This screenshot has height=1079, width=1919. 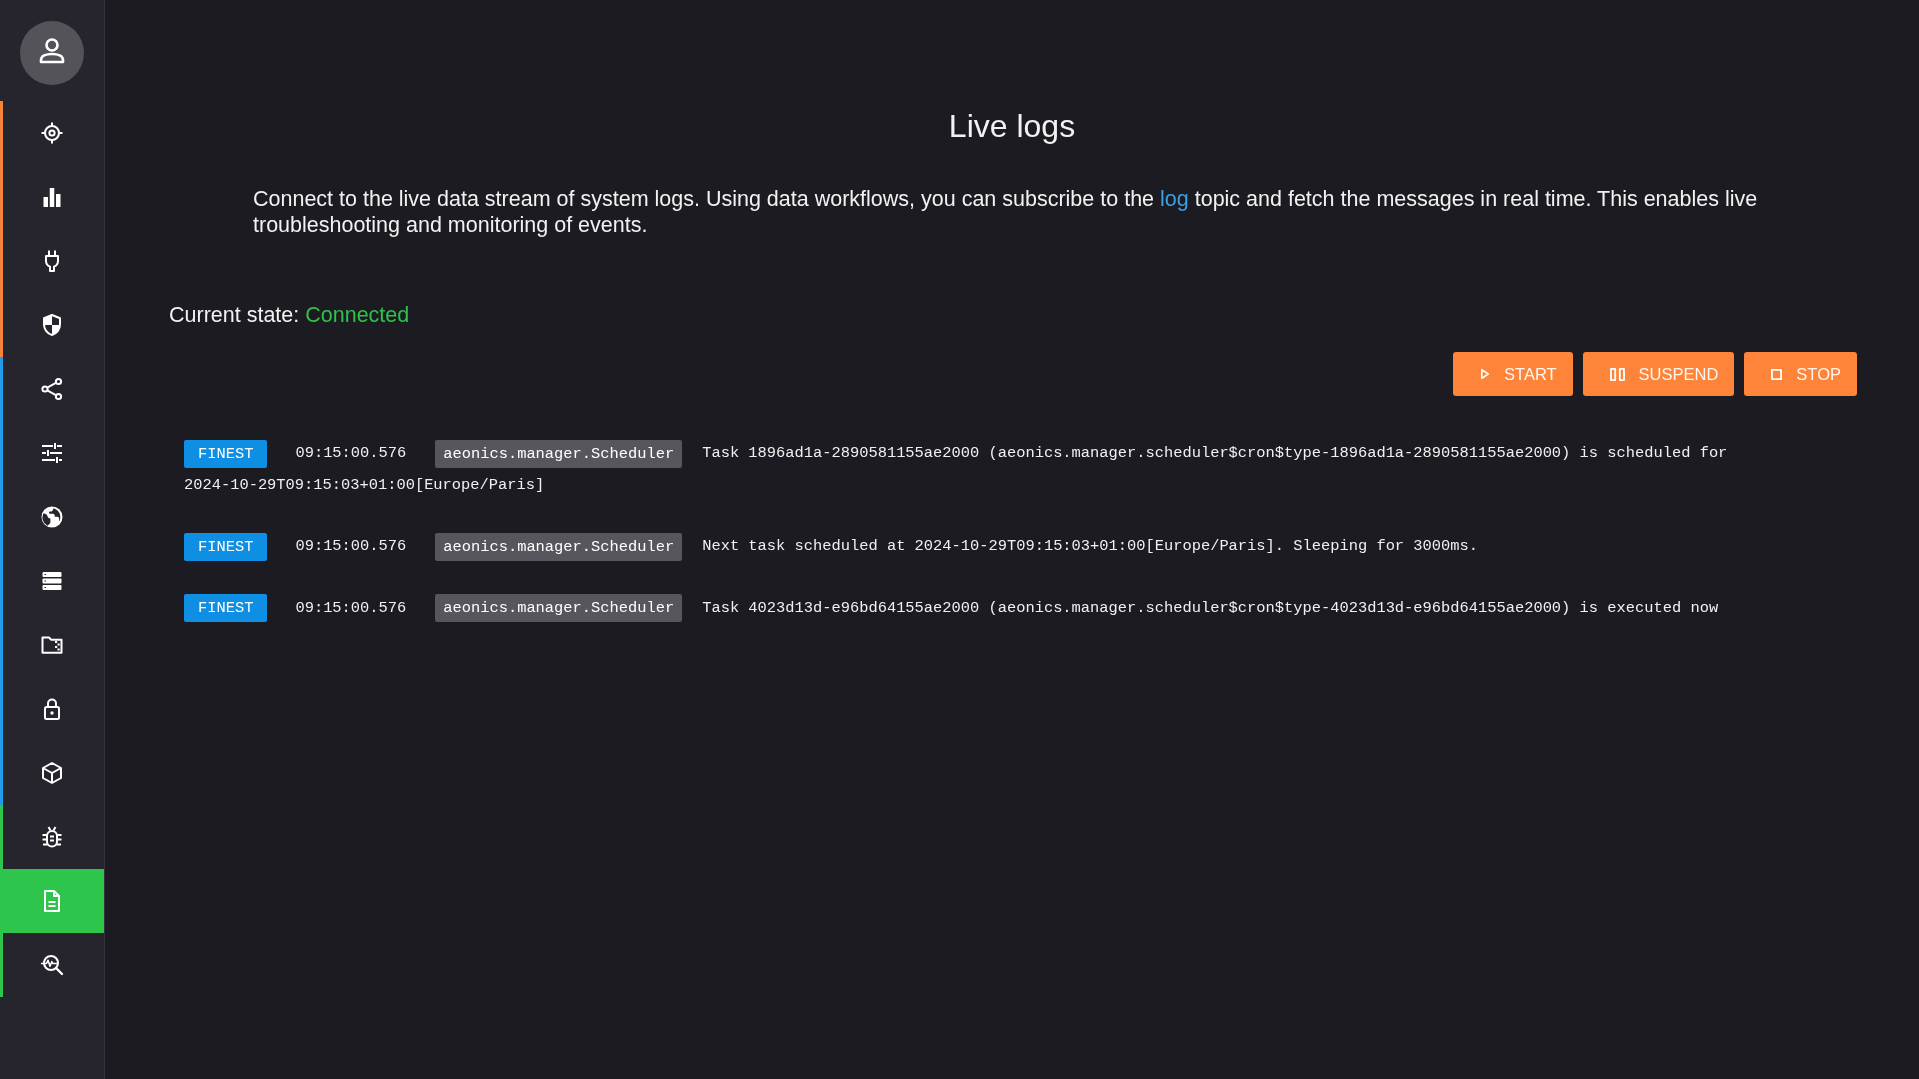 What do you see at coordinates (52, 52) in the screenshot?
I see `avatar-icon` at bounding box center [52, 52].